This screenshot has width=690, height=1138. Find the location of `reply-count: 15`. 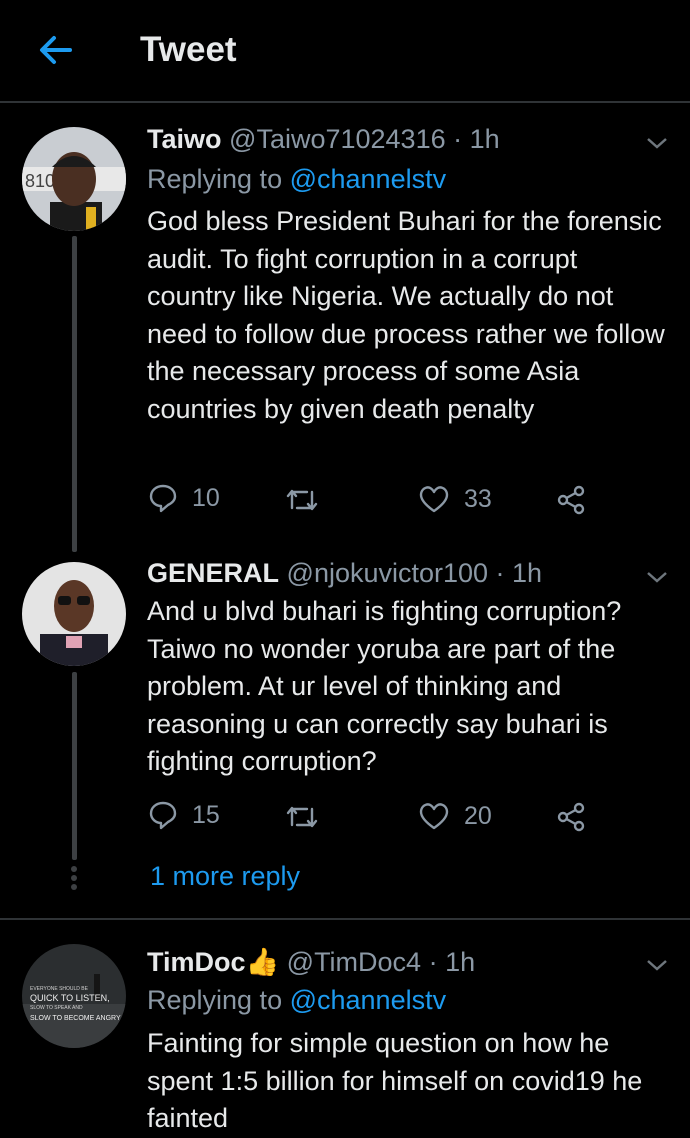

reply-count: 15 is located at coordinates (206, 814).